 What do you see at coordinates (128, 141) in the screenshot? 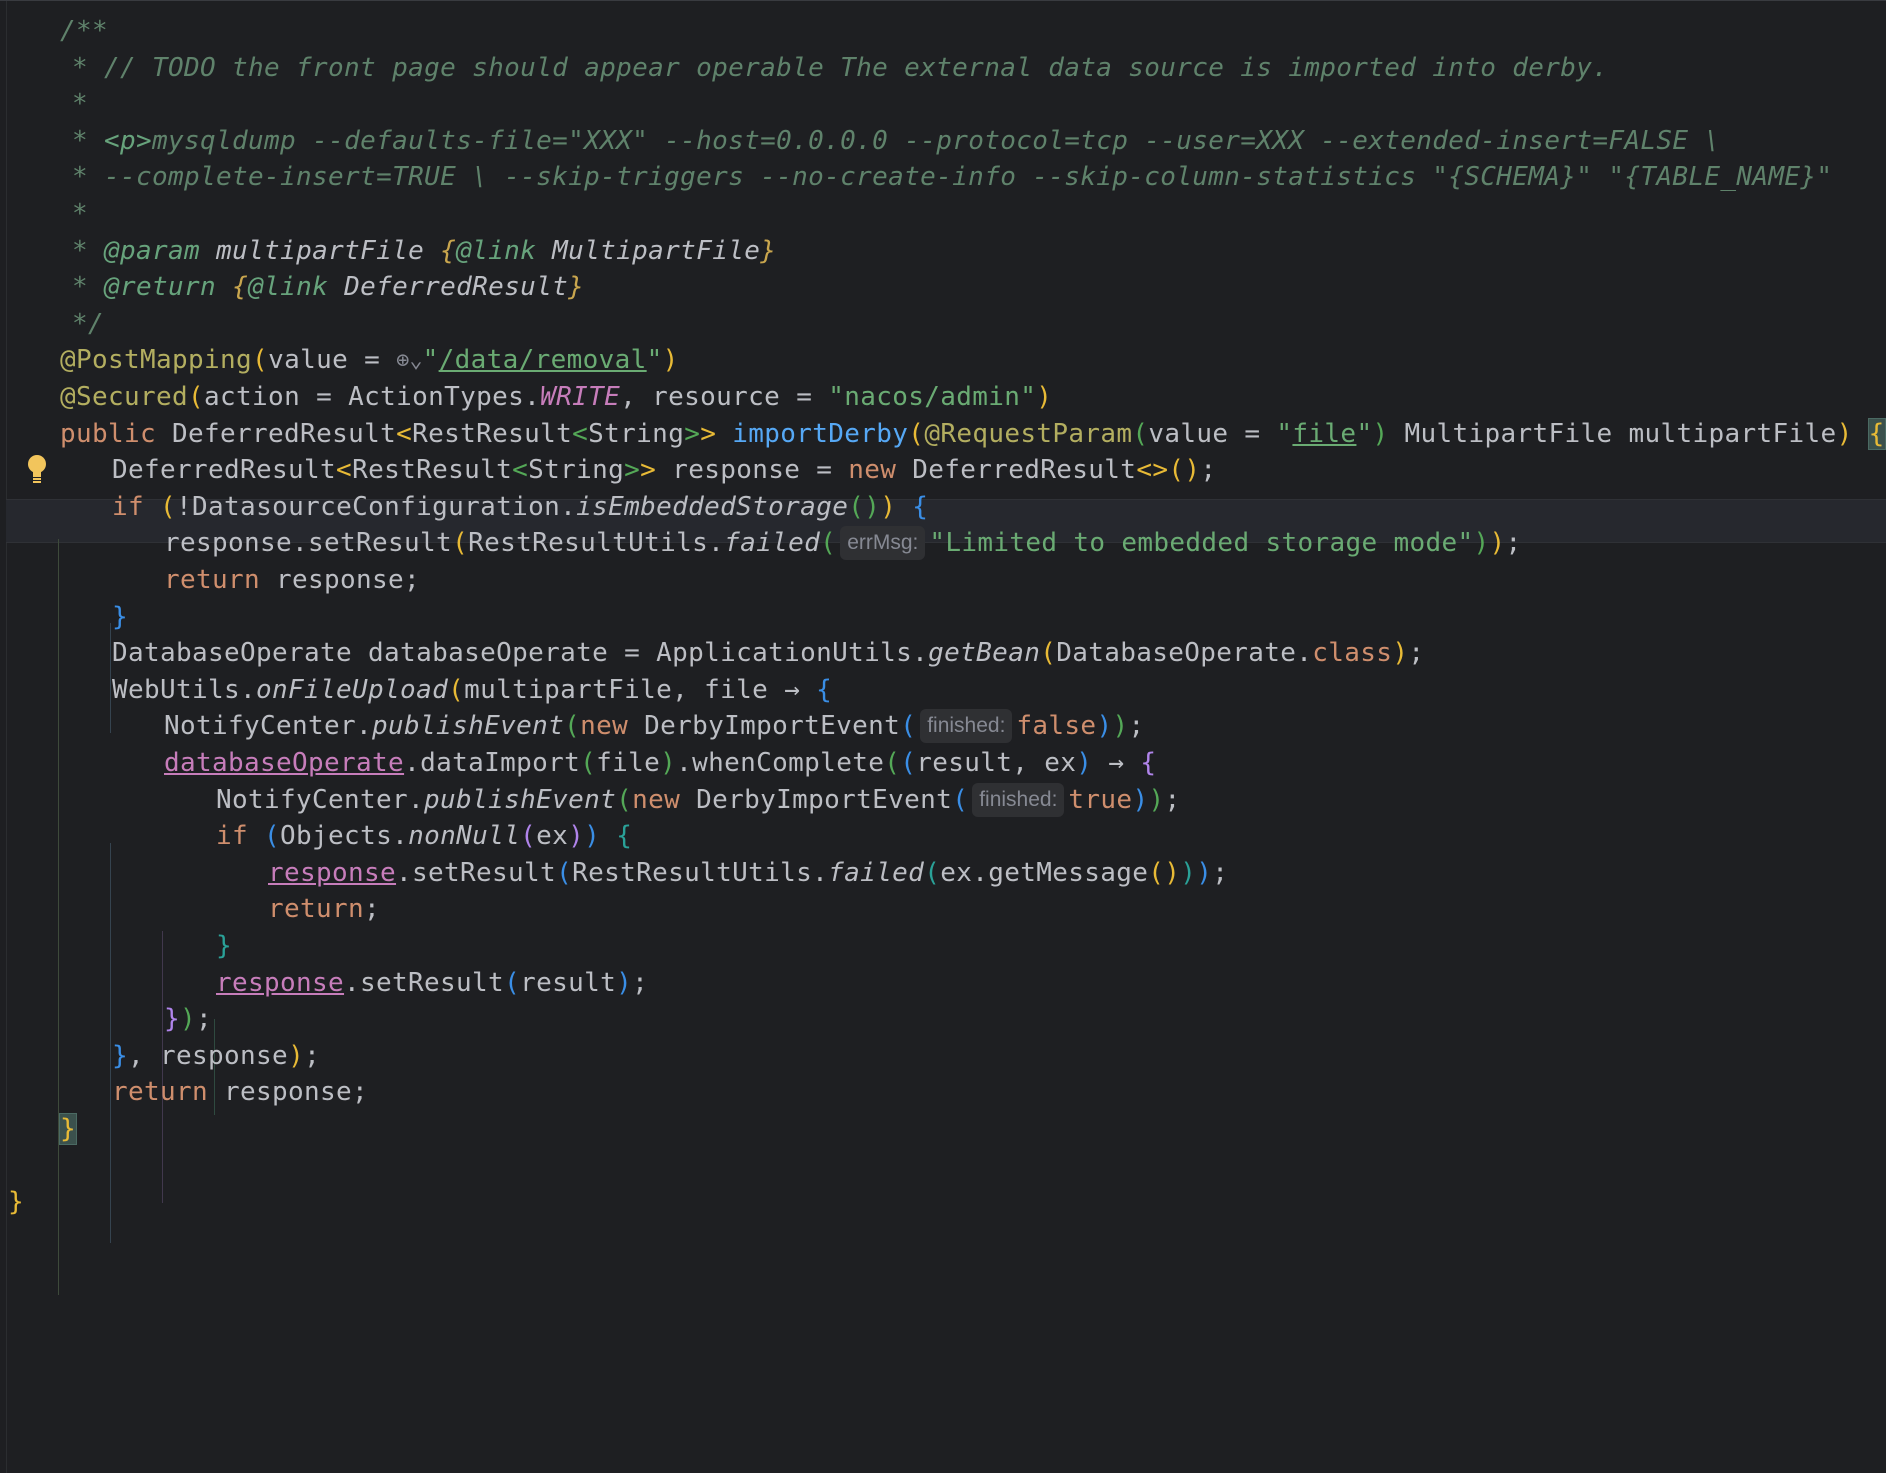
I see `code-token: <p>` at bounding box center [128, 141].